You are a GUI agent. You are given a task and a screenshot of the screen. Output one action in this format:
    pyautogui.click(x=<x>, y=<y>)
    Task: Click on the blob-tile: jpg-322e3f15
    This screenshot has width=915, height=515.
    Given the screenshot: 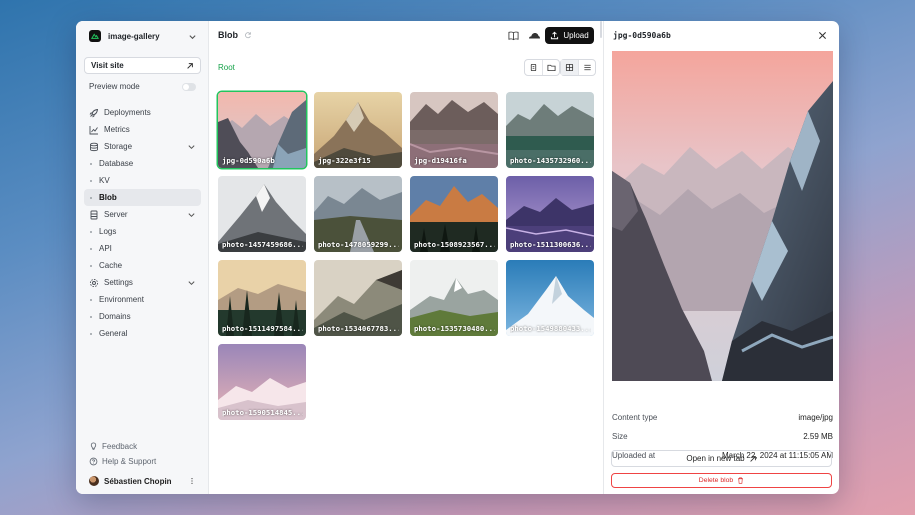 What is the action you would take?
    pyautogui.click(x=358, y=130)
    